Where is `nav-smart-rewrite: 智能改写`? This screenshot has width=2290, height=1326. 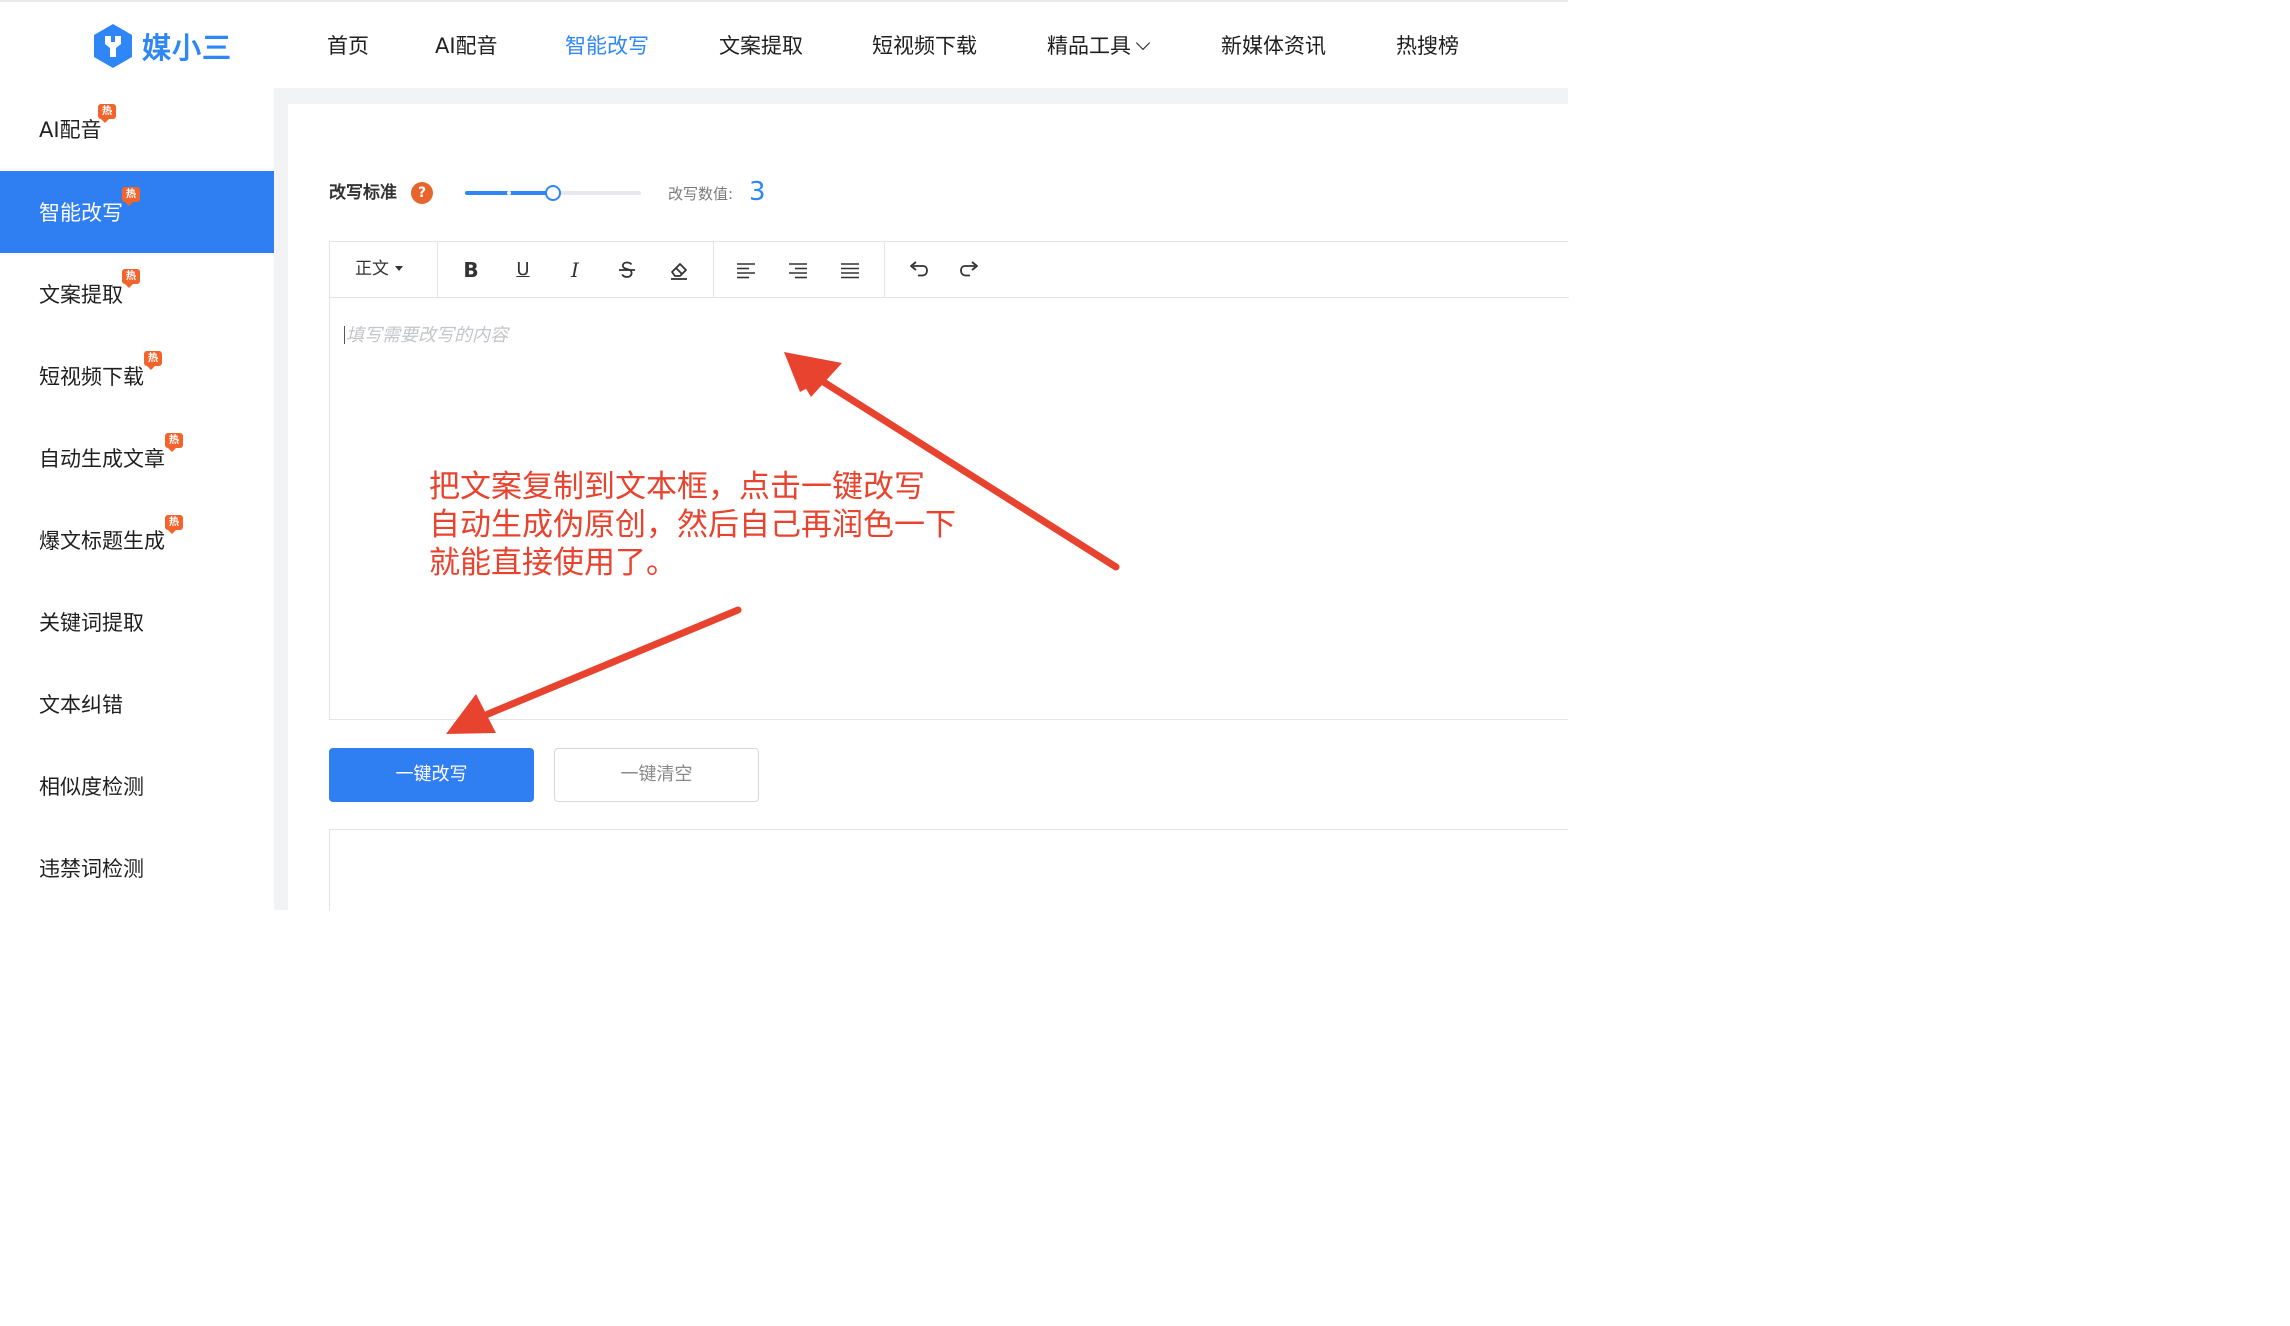
nav-smart-rewrite: 智能改写 is located at coordinates (607, 46).